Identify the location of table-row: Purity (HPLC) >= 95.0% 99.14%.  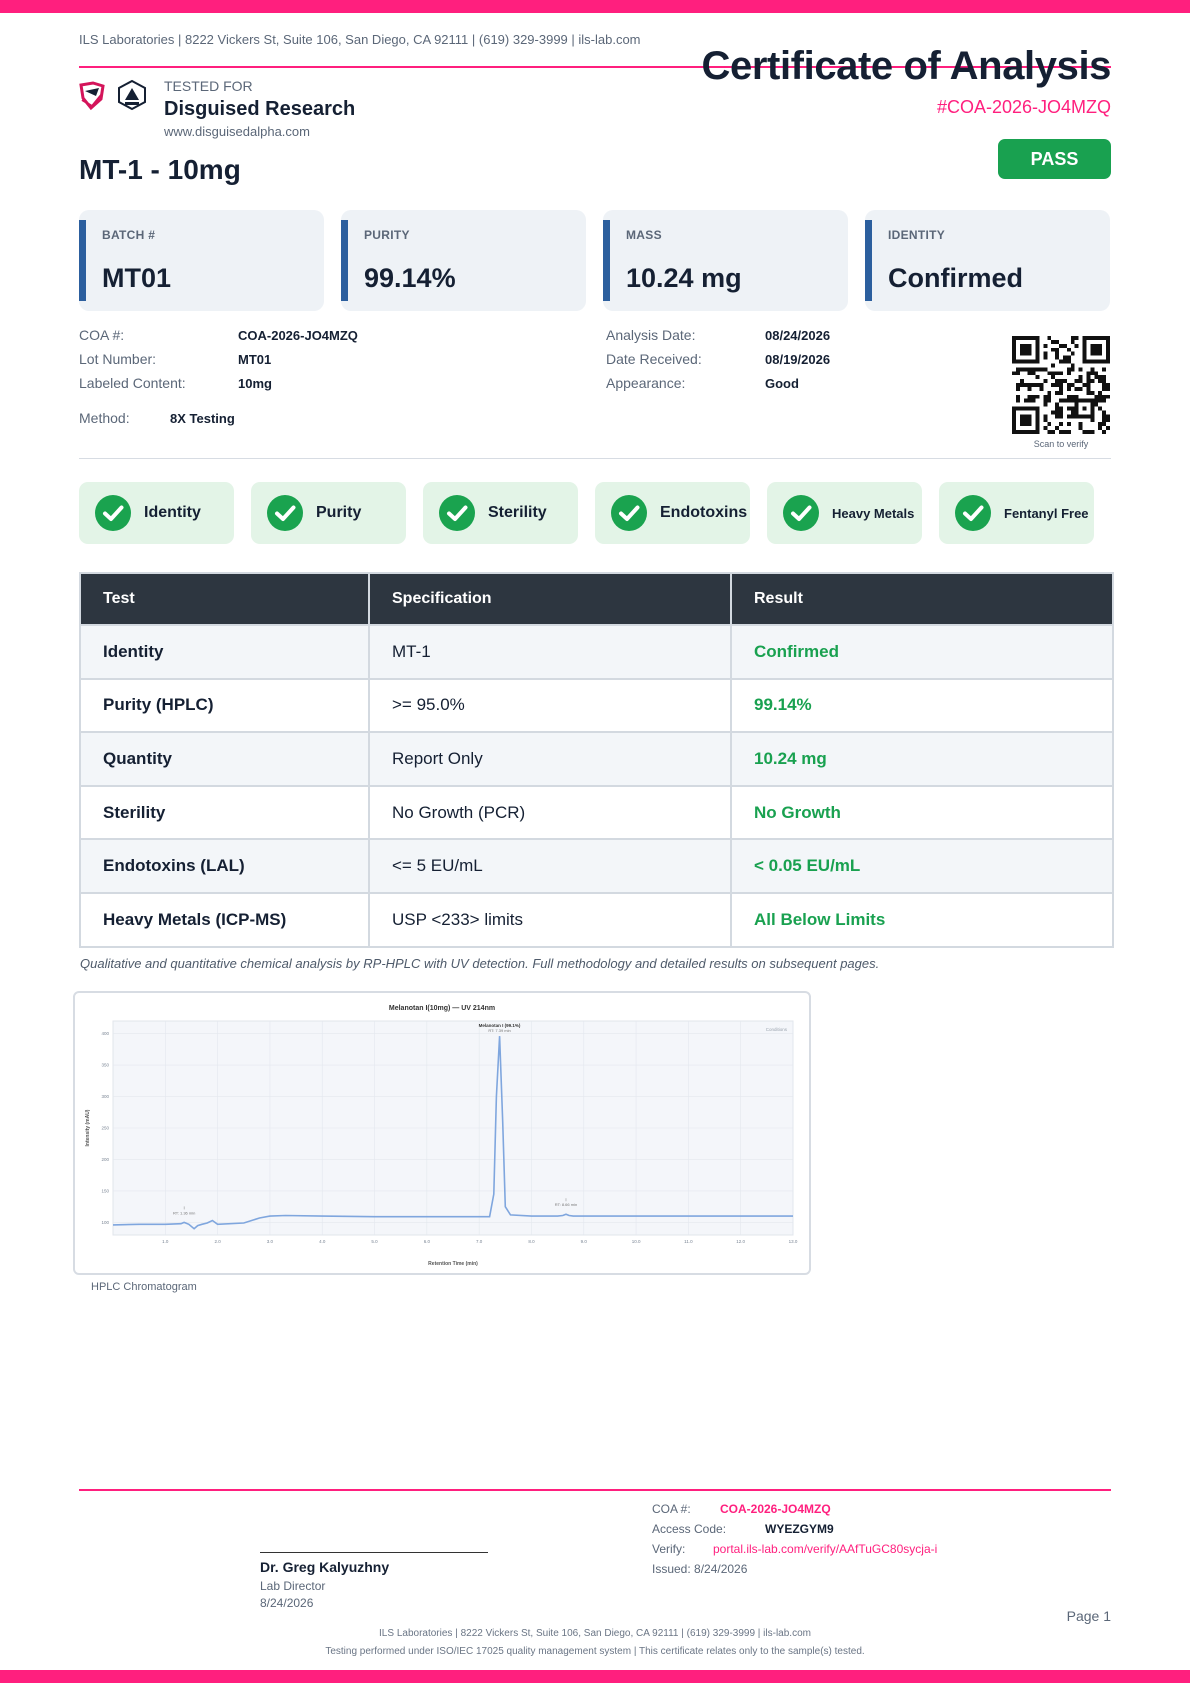
(596, 705).